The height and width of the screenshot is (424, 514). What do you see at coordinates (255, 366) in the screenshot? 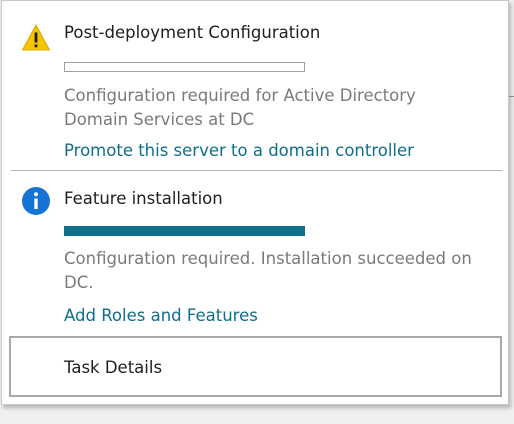
I see `task-details-button: Task Details` at bounding box center [255, 366].